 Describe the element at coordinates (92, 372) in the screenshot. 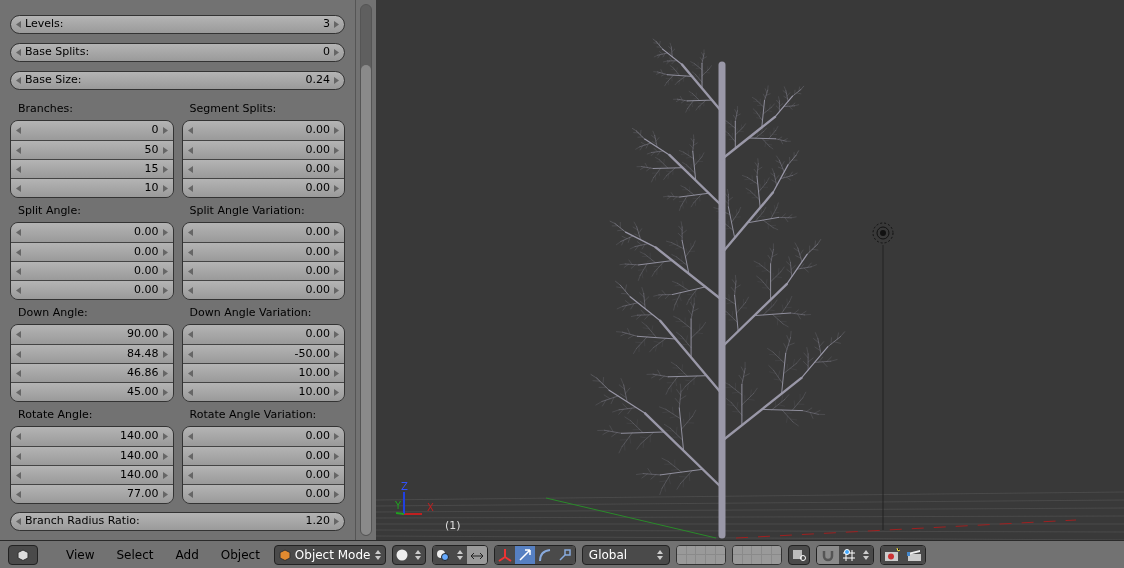

I see `number-field: 46.86` at that location.